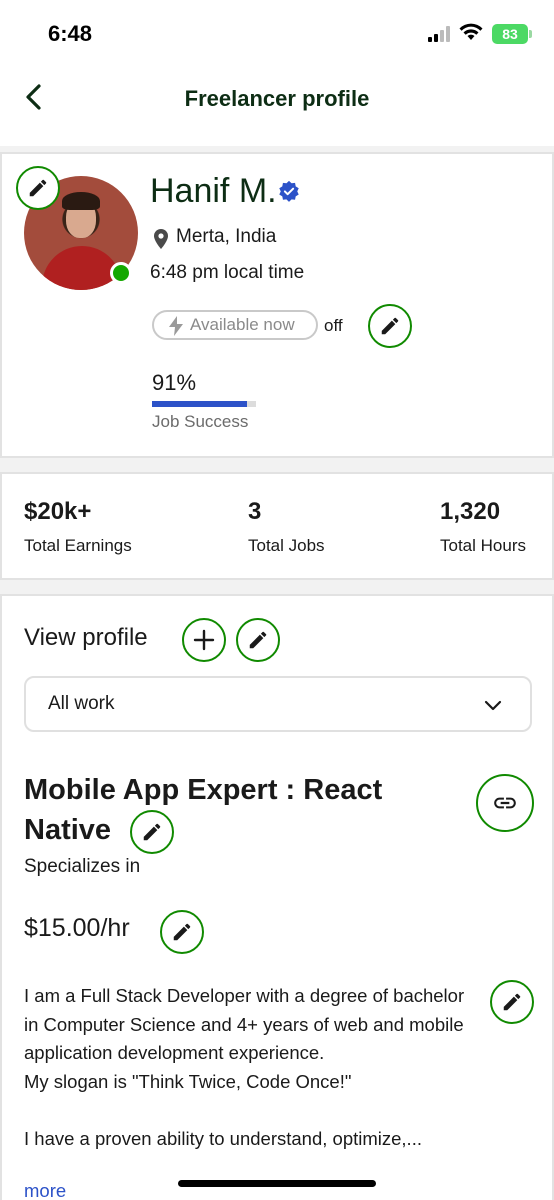 Image resolution: width=554 pixels, height=1200 pixels. I want to click on profile-name: Hanif M., so click(213, 191).